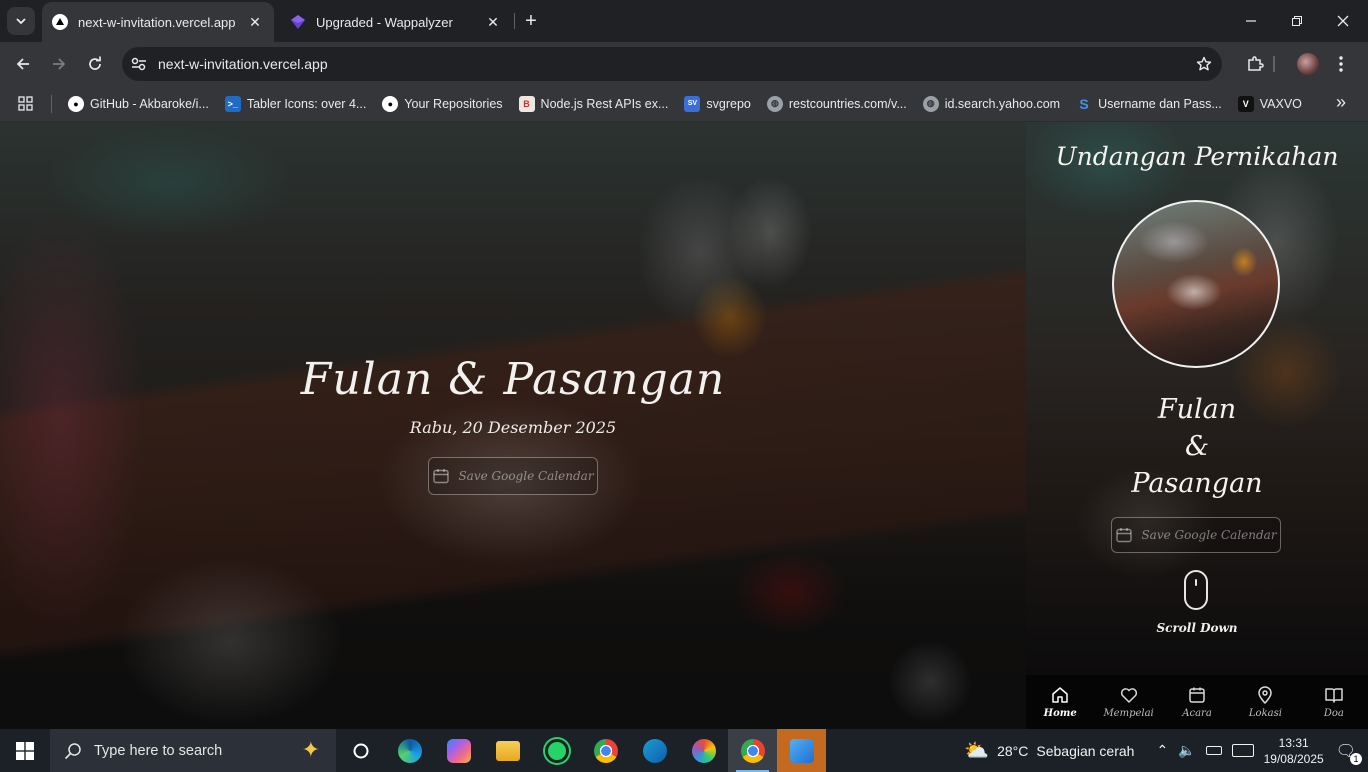 Image resolution: width=1368 pixels, height=772 pixels. I want to click on tab-title: next-w-invitation.vercel.app, so click(157, 22).